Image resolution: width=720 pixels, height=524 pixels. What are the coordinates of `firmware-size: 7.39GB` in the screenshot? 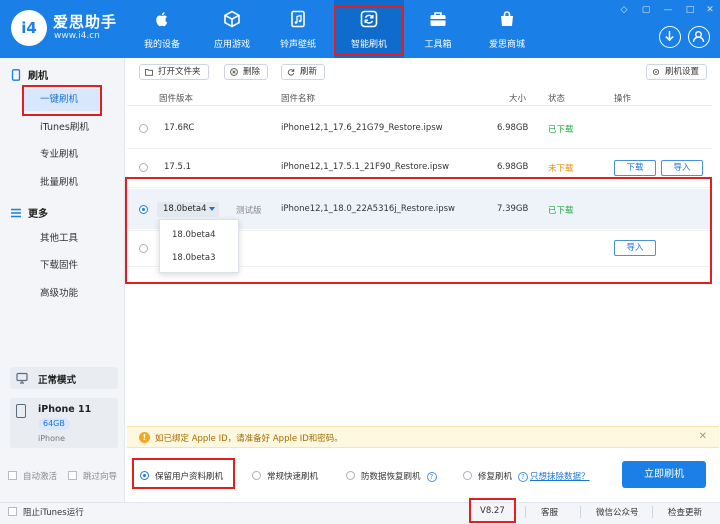 It's located at (513, 209).